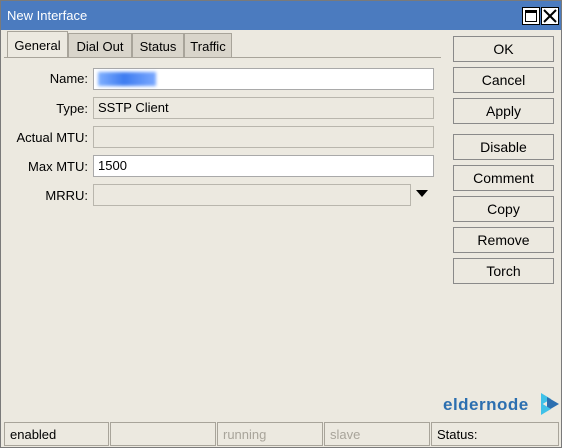 The image size is (562, 448). I want to click on disable-button: Disable, so click(503, 147).